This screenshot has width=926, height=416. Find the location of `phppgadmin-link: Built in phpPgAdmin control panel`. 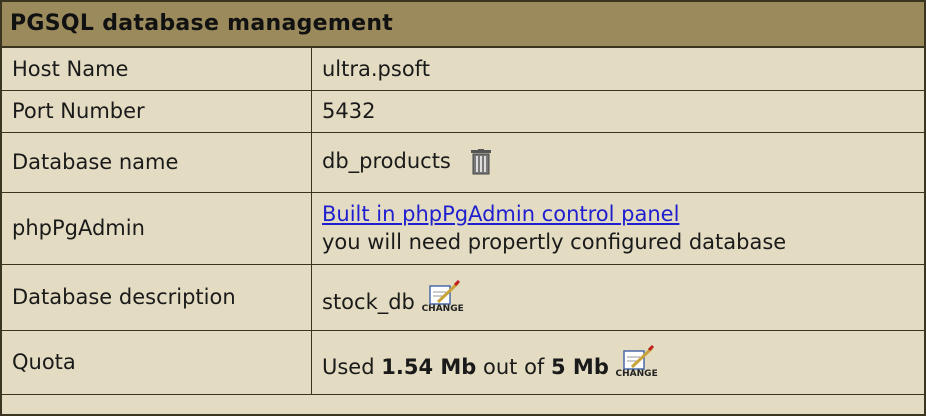

phppgadmin-link: Built in phpPgAdmin control panel is located at coordinates (618, 214).